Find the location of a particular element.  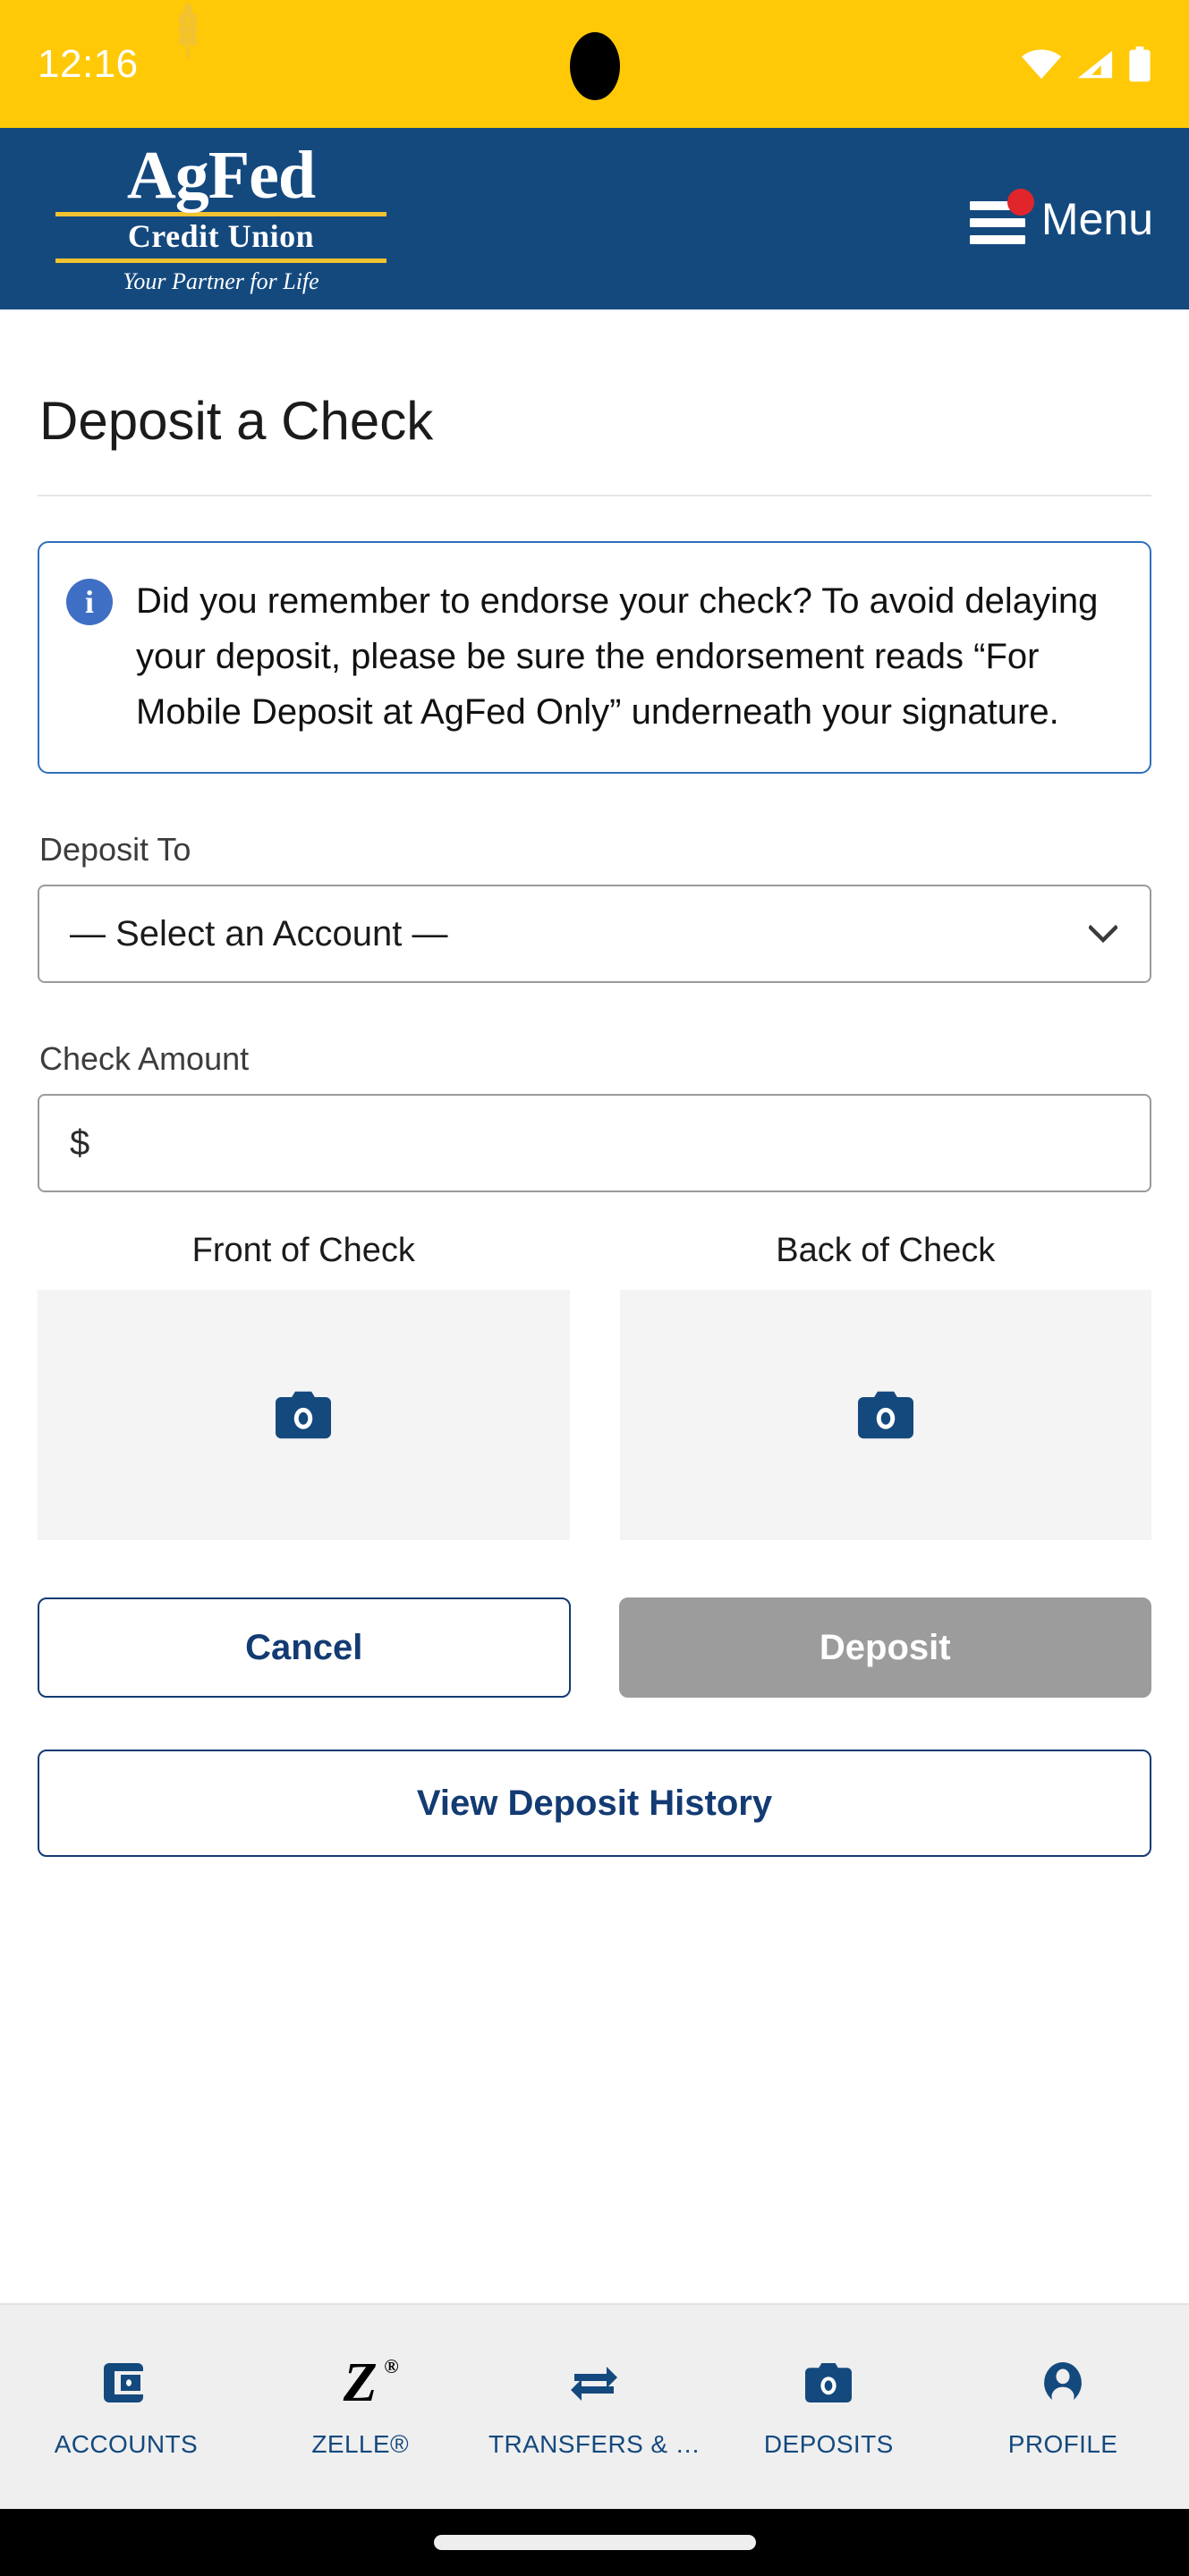

back-of-check-capture: Back of Check is located at coordinates (885, 1386).